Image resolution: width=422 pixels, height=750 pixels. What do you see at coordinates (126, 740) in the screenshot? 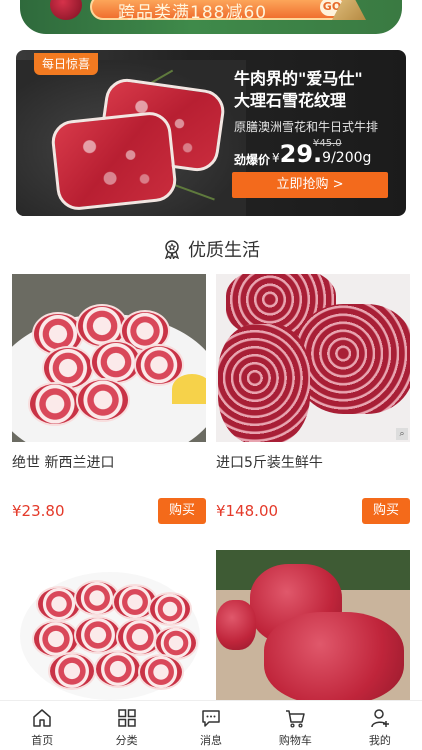
I see `tab-label: 分类` at bounding box center [126, 740].